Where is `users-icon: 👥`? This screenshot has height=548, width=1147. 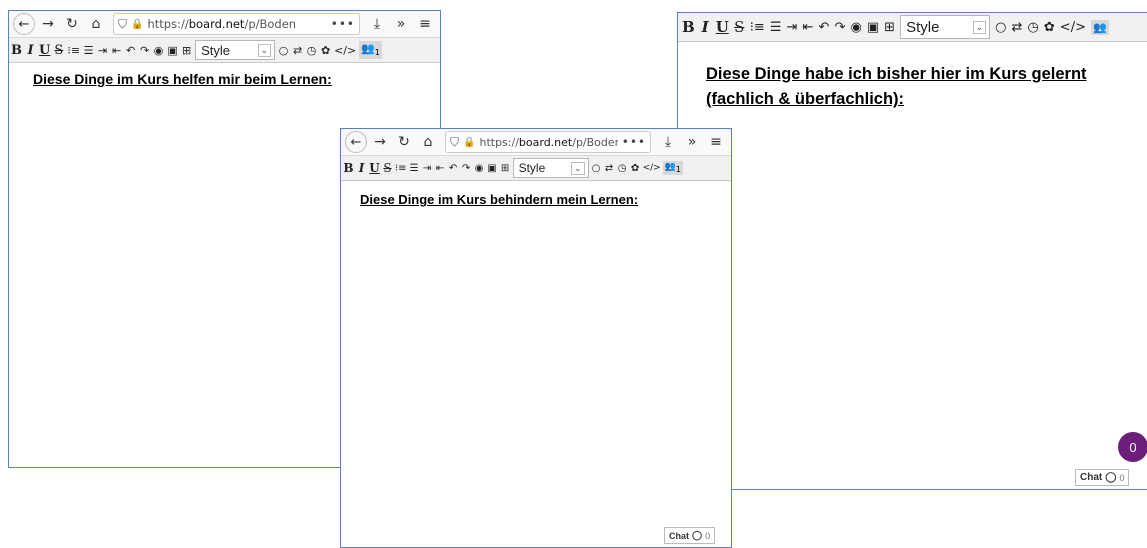 users-icon: 👥 is located at coordinates (1099, 27).